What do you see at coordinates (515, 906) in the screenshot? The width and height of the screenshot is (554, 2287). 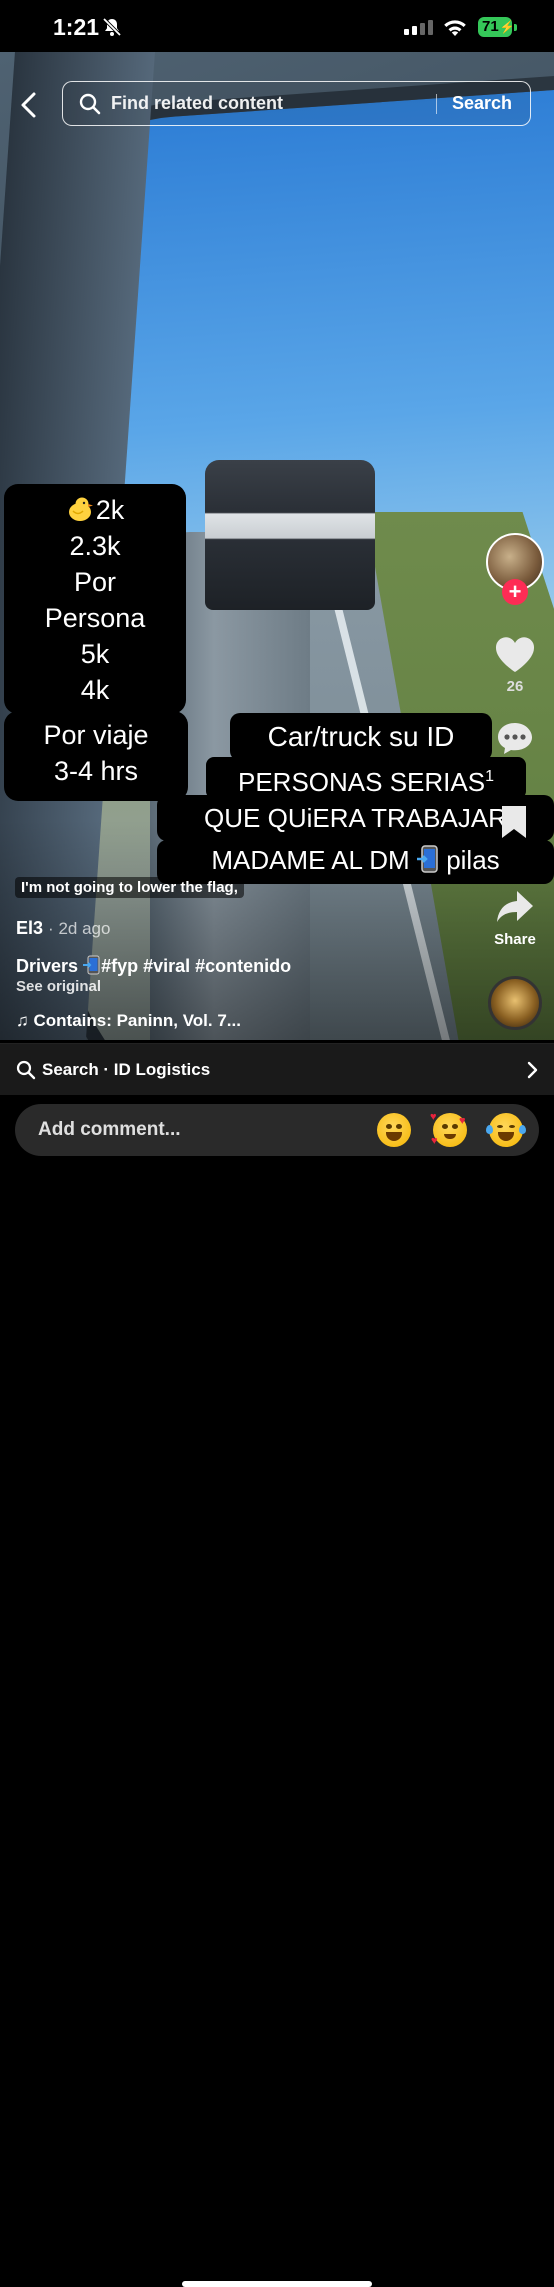 I see `share-arrow-icon` at bounding box center [515, 906].